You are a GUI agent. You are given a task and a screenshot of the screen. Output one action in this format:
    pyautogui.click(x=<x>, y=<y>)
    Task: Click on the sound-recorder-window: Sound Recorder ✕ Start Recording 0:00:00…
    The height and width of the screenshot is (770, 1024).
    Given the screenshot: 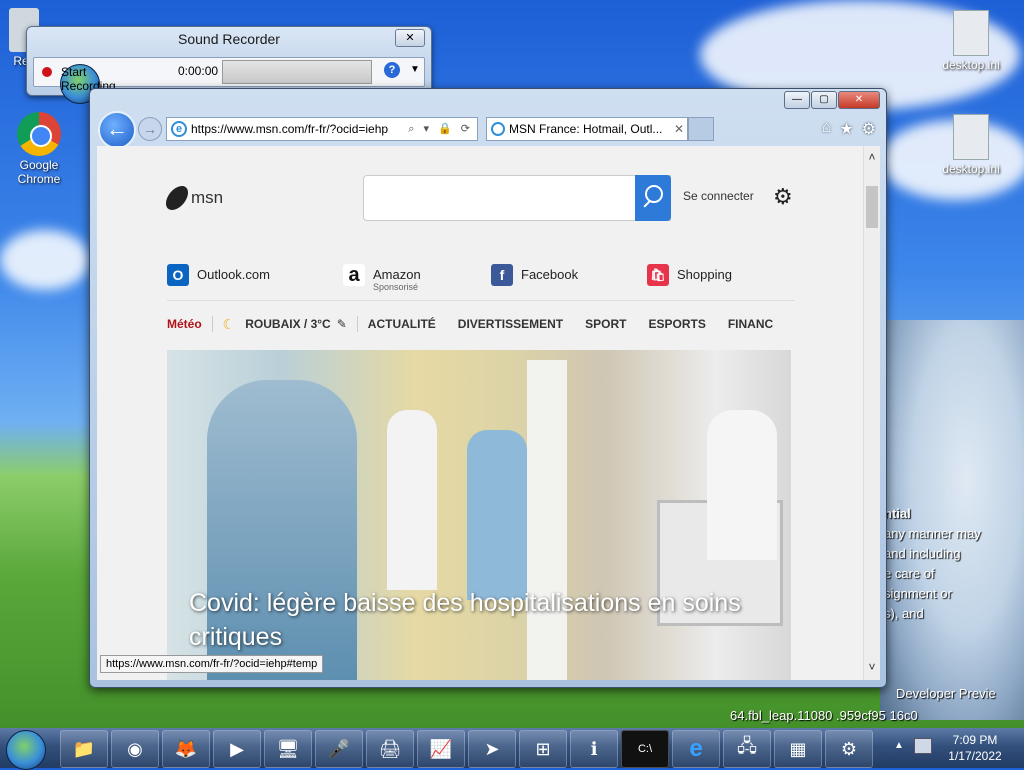 What is the action you would take?
    pyautogui.click(x=229, y=65)
    